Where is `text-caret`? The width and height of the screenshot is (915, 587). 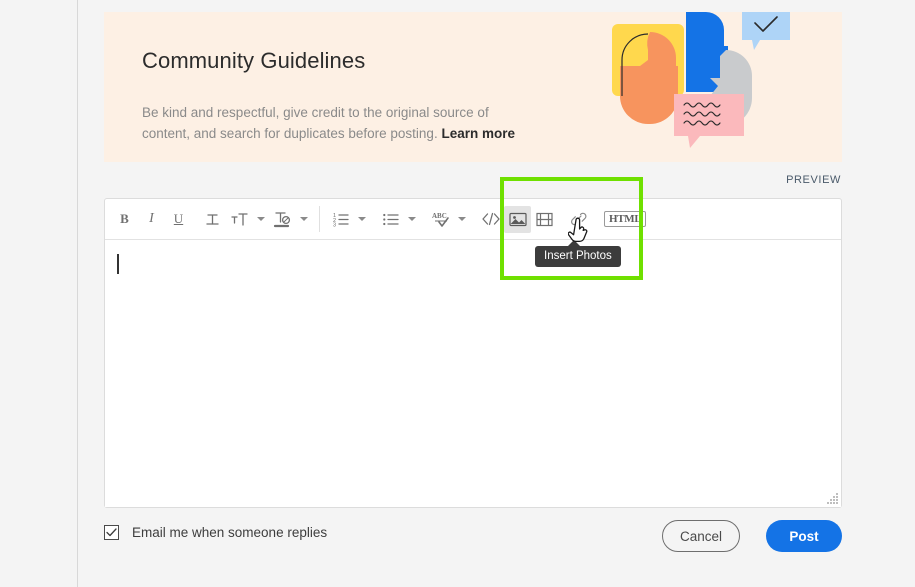 text-caret is located at coordinates (118, 264).